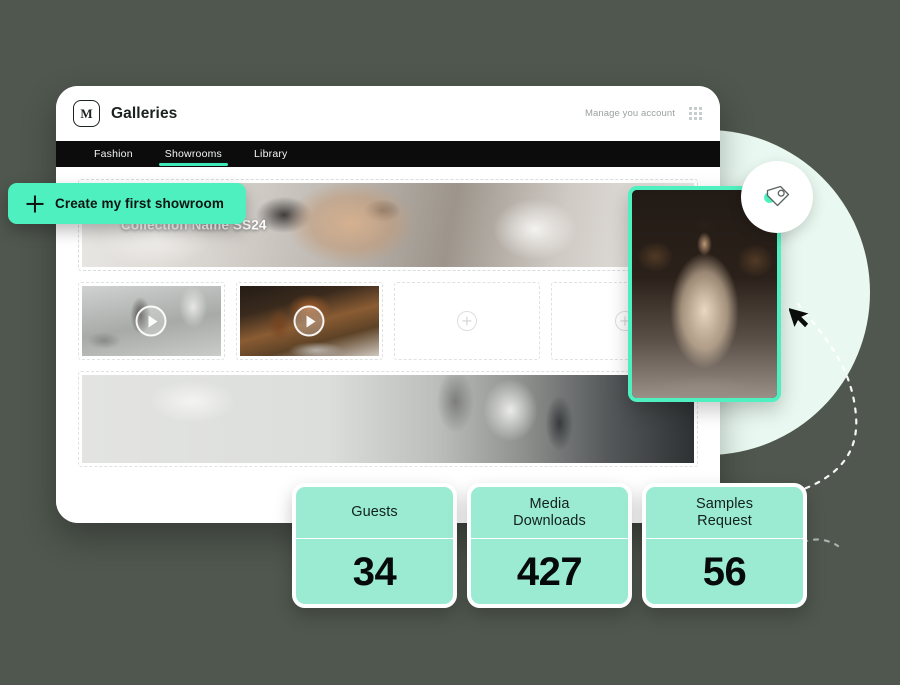 This screenshot has width=900, height=685. I want to click on brand: M Galleries, so click(125, 113).